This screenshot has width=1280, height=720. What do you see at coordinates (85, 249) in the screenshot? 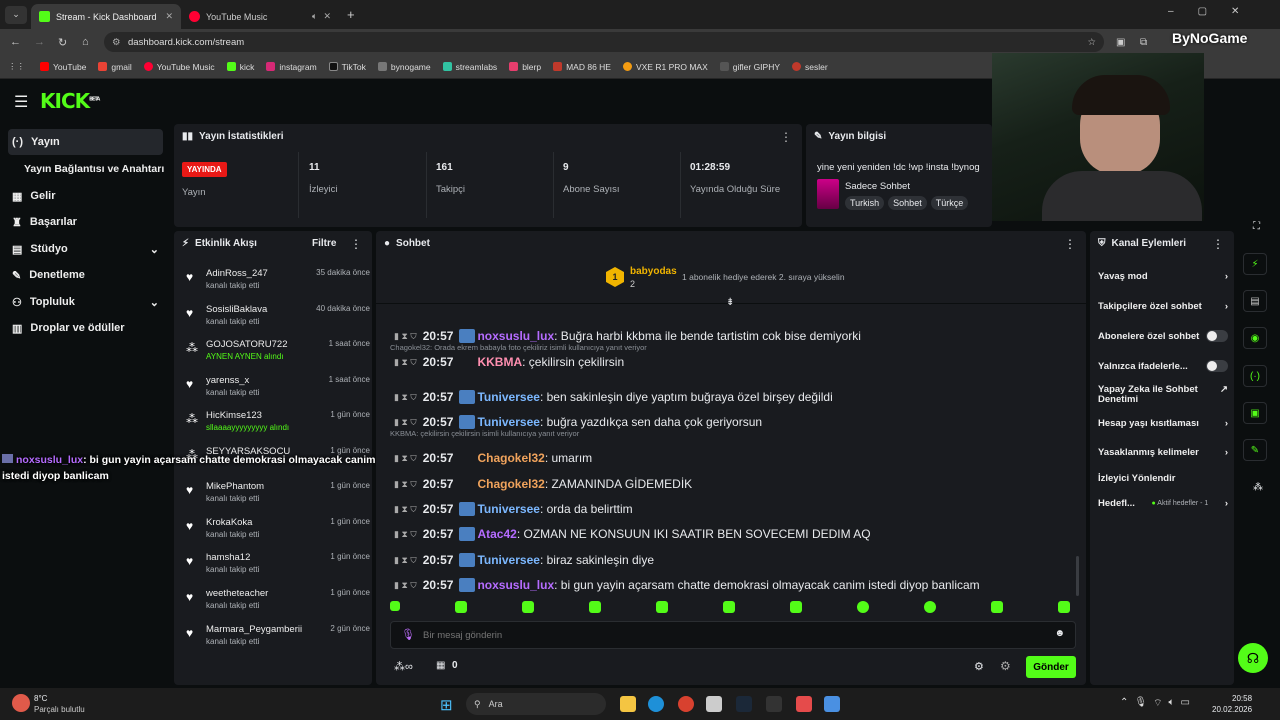
I see `sidebar-item-studyo: ▤ Stüdyo ⌄` at bounding box center [85, 249].